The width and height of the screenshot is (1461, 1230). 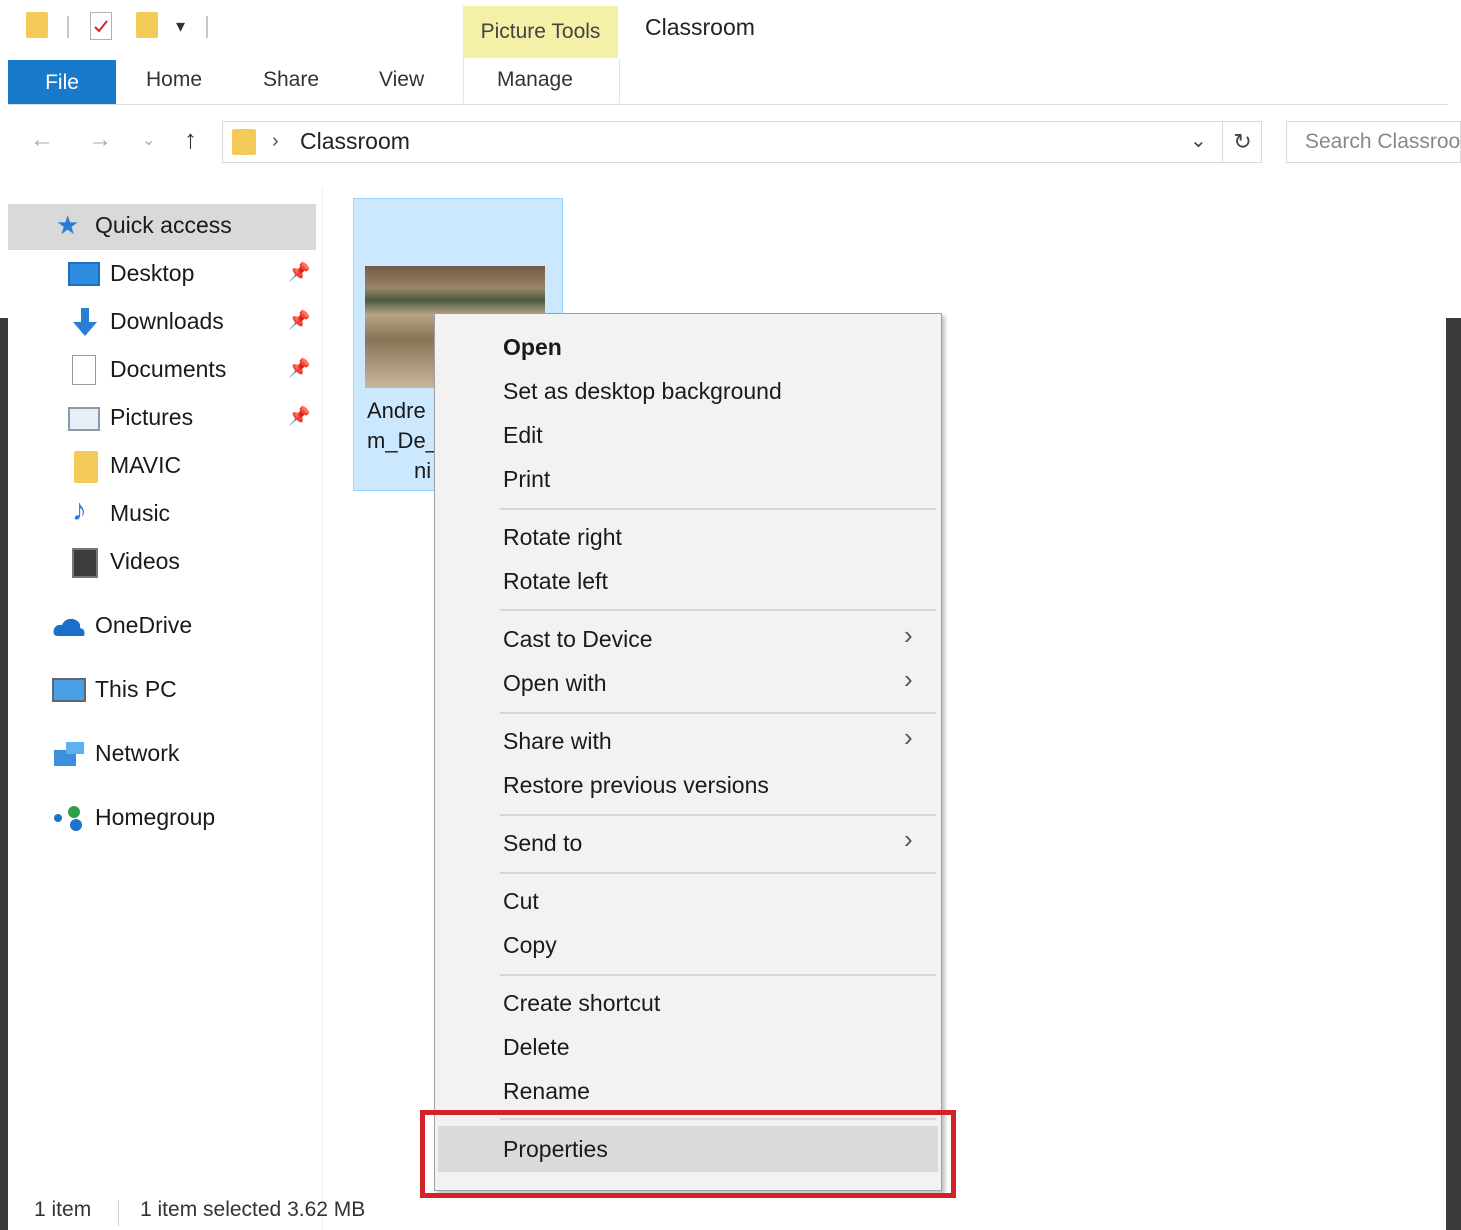 I want to click on status-item-count: 1 item, so click(x=63, y=1209).